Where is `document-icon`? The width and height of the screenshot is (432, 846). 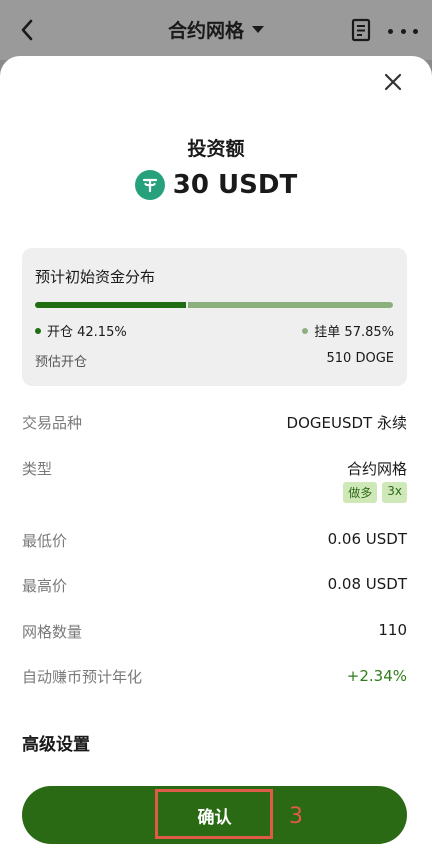
document-icon is located at coordinates (361, 30).